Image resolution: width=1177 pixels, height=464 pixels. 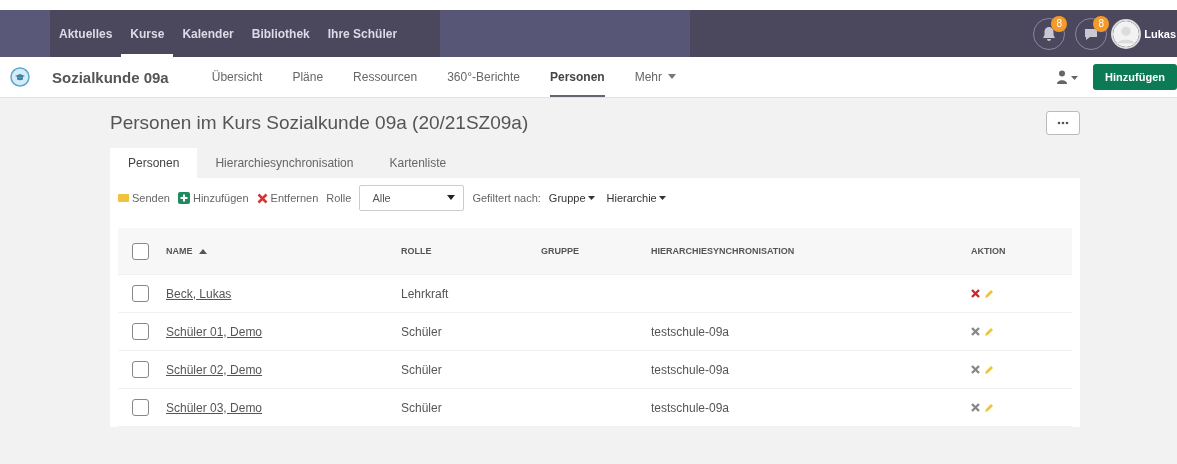 What do you see at coordinates (86, 33) in the screenshot?
I see `top-nav-item: Aktuelles` at bounding box center [86, 33].